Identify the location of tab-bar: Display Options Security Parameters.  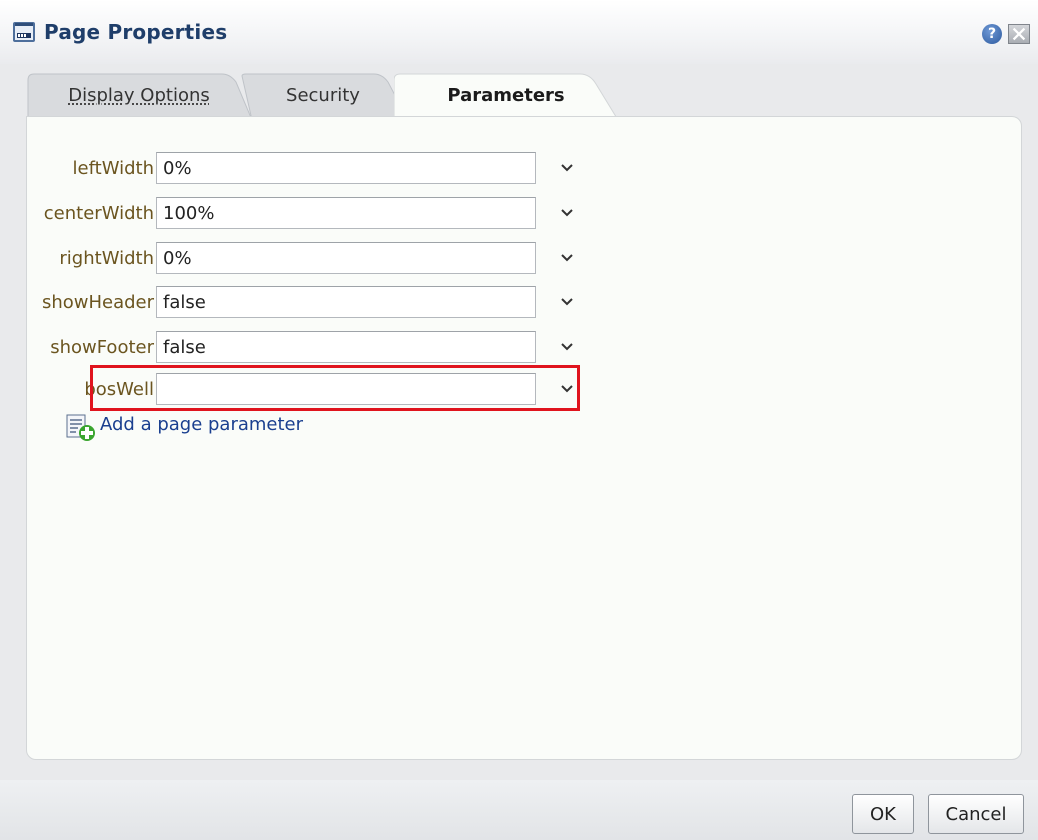
(526, 96).